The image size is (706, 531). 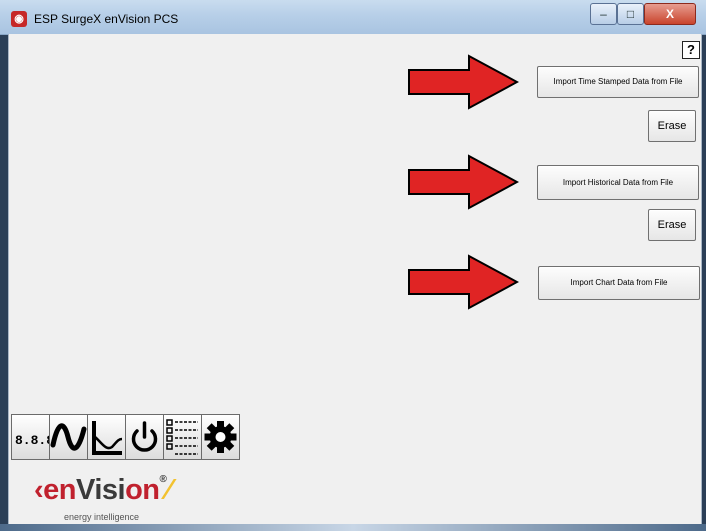 I want to click on digital-display-icon: 8.8.8, so click(x=32, y=440).